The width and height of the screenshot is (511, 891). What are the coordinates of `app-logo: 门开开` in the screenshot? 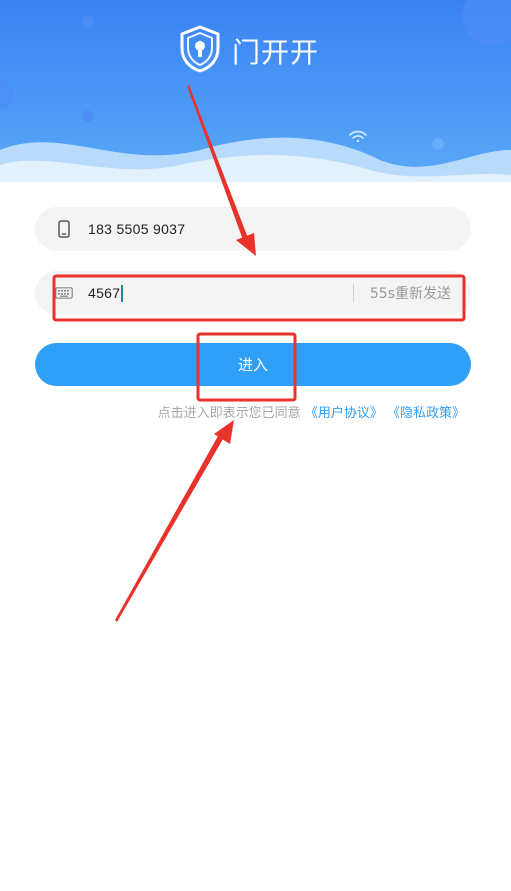 It's located at (249, 51).